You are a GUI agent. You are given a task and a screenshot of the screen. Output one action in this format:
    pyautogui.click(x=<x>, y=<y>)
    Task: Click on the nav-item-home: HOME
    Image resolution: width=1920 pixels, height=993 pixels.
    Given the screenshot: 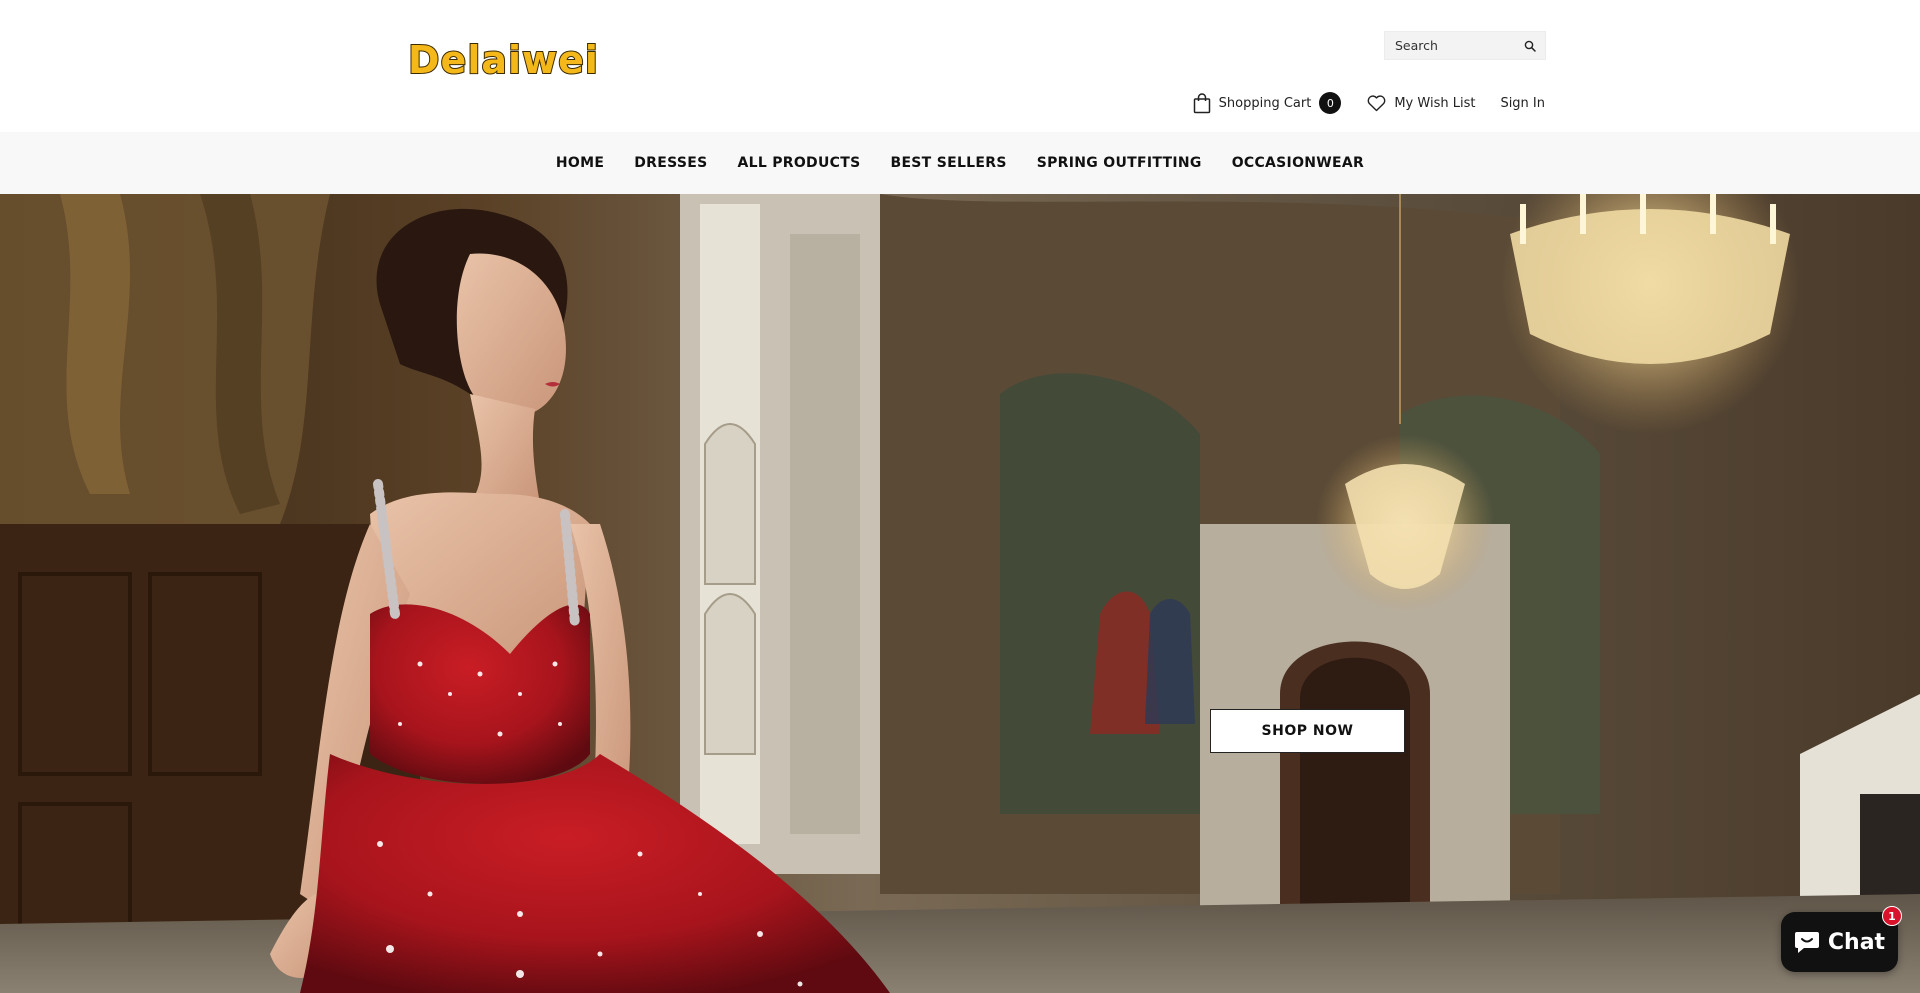 What is the action you would take?
    pyautogui.click(x=580, y=163)
    